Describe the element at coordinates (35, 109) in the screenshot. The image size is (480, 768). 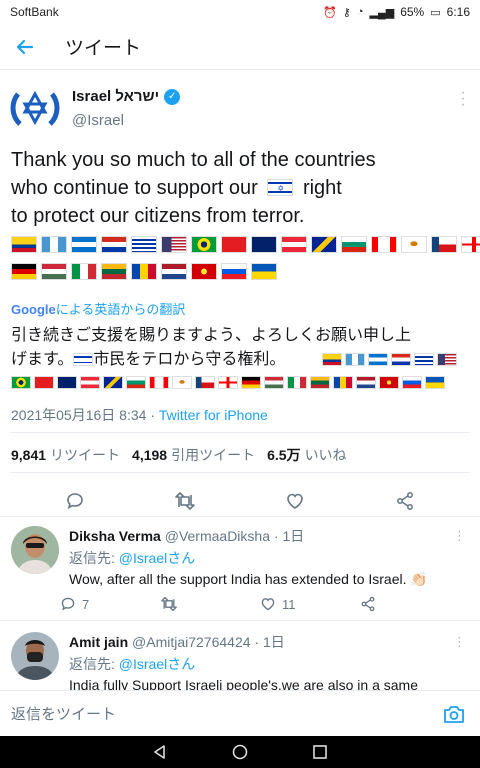
I see `israel-avatar` at that location.